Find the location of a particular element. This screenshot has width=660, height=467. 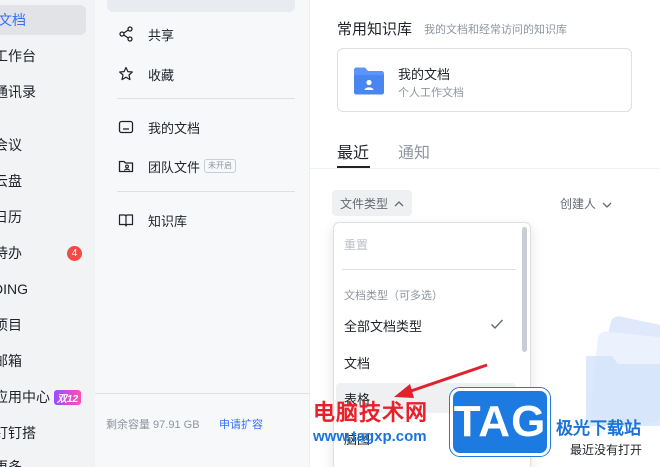

sidebar-item-label: 知识库 is located at coordinates (168, 221).